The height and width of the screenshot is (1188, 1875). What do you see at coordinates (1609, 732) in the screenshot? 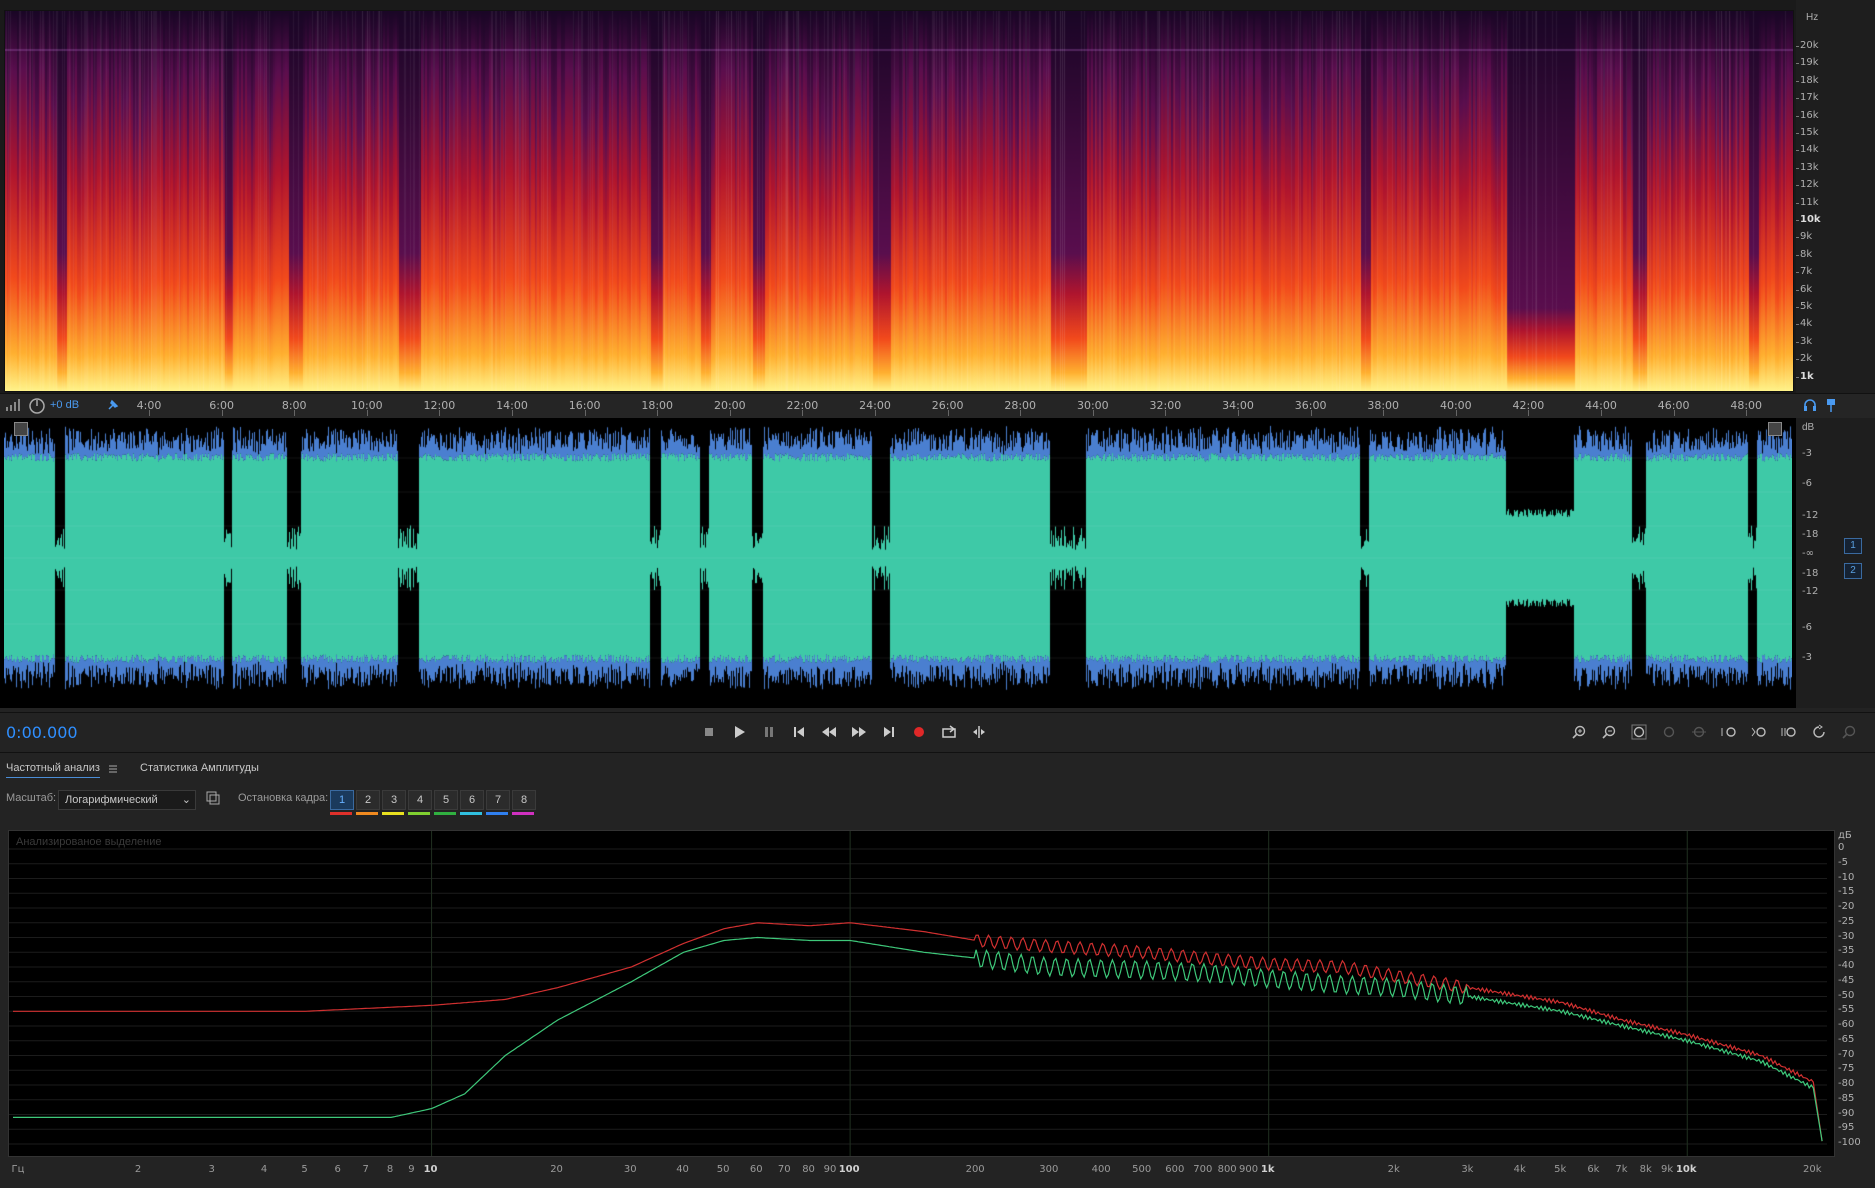
I see `zoom-out-amplitude-icon` at bounding box center [1609, 732].